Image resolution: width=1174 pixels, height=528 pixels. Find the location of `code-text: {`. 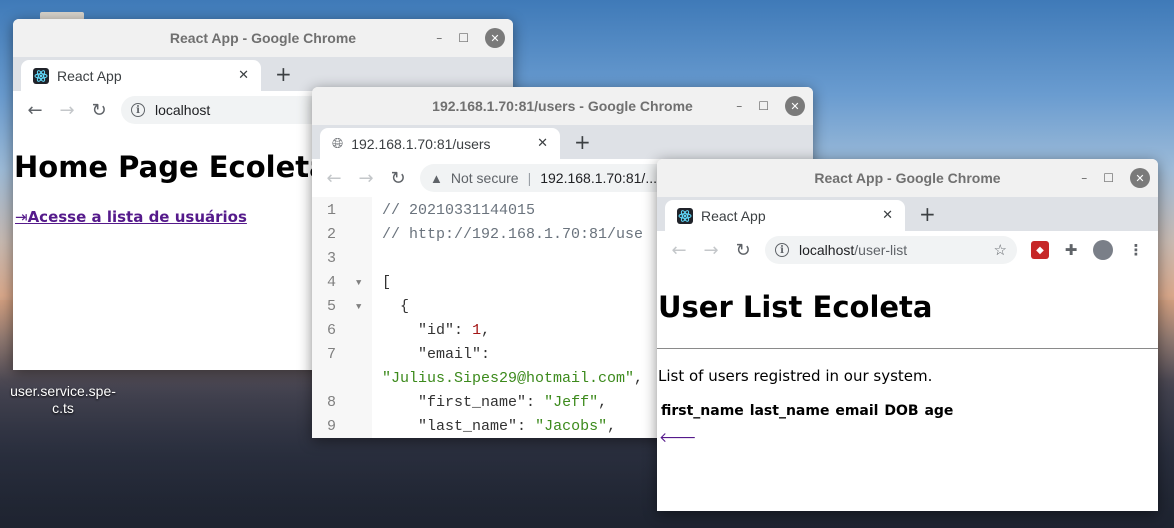

code-text: { is located at coordinates (396, 306).